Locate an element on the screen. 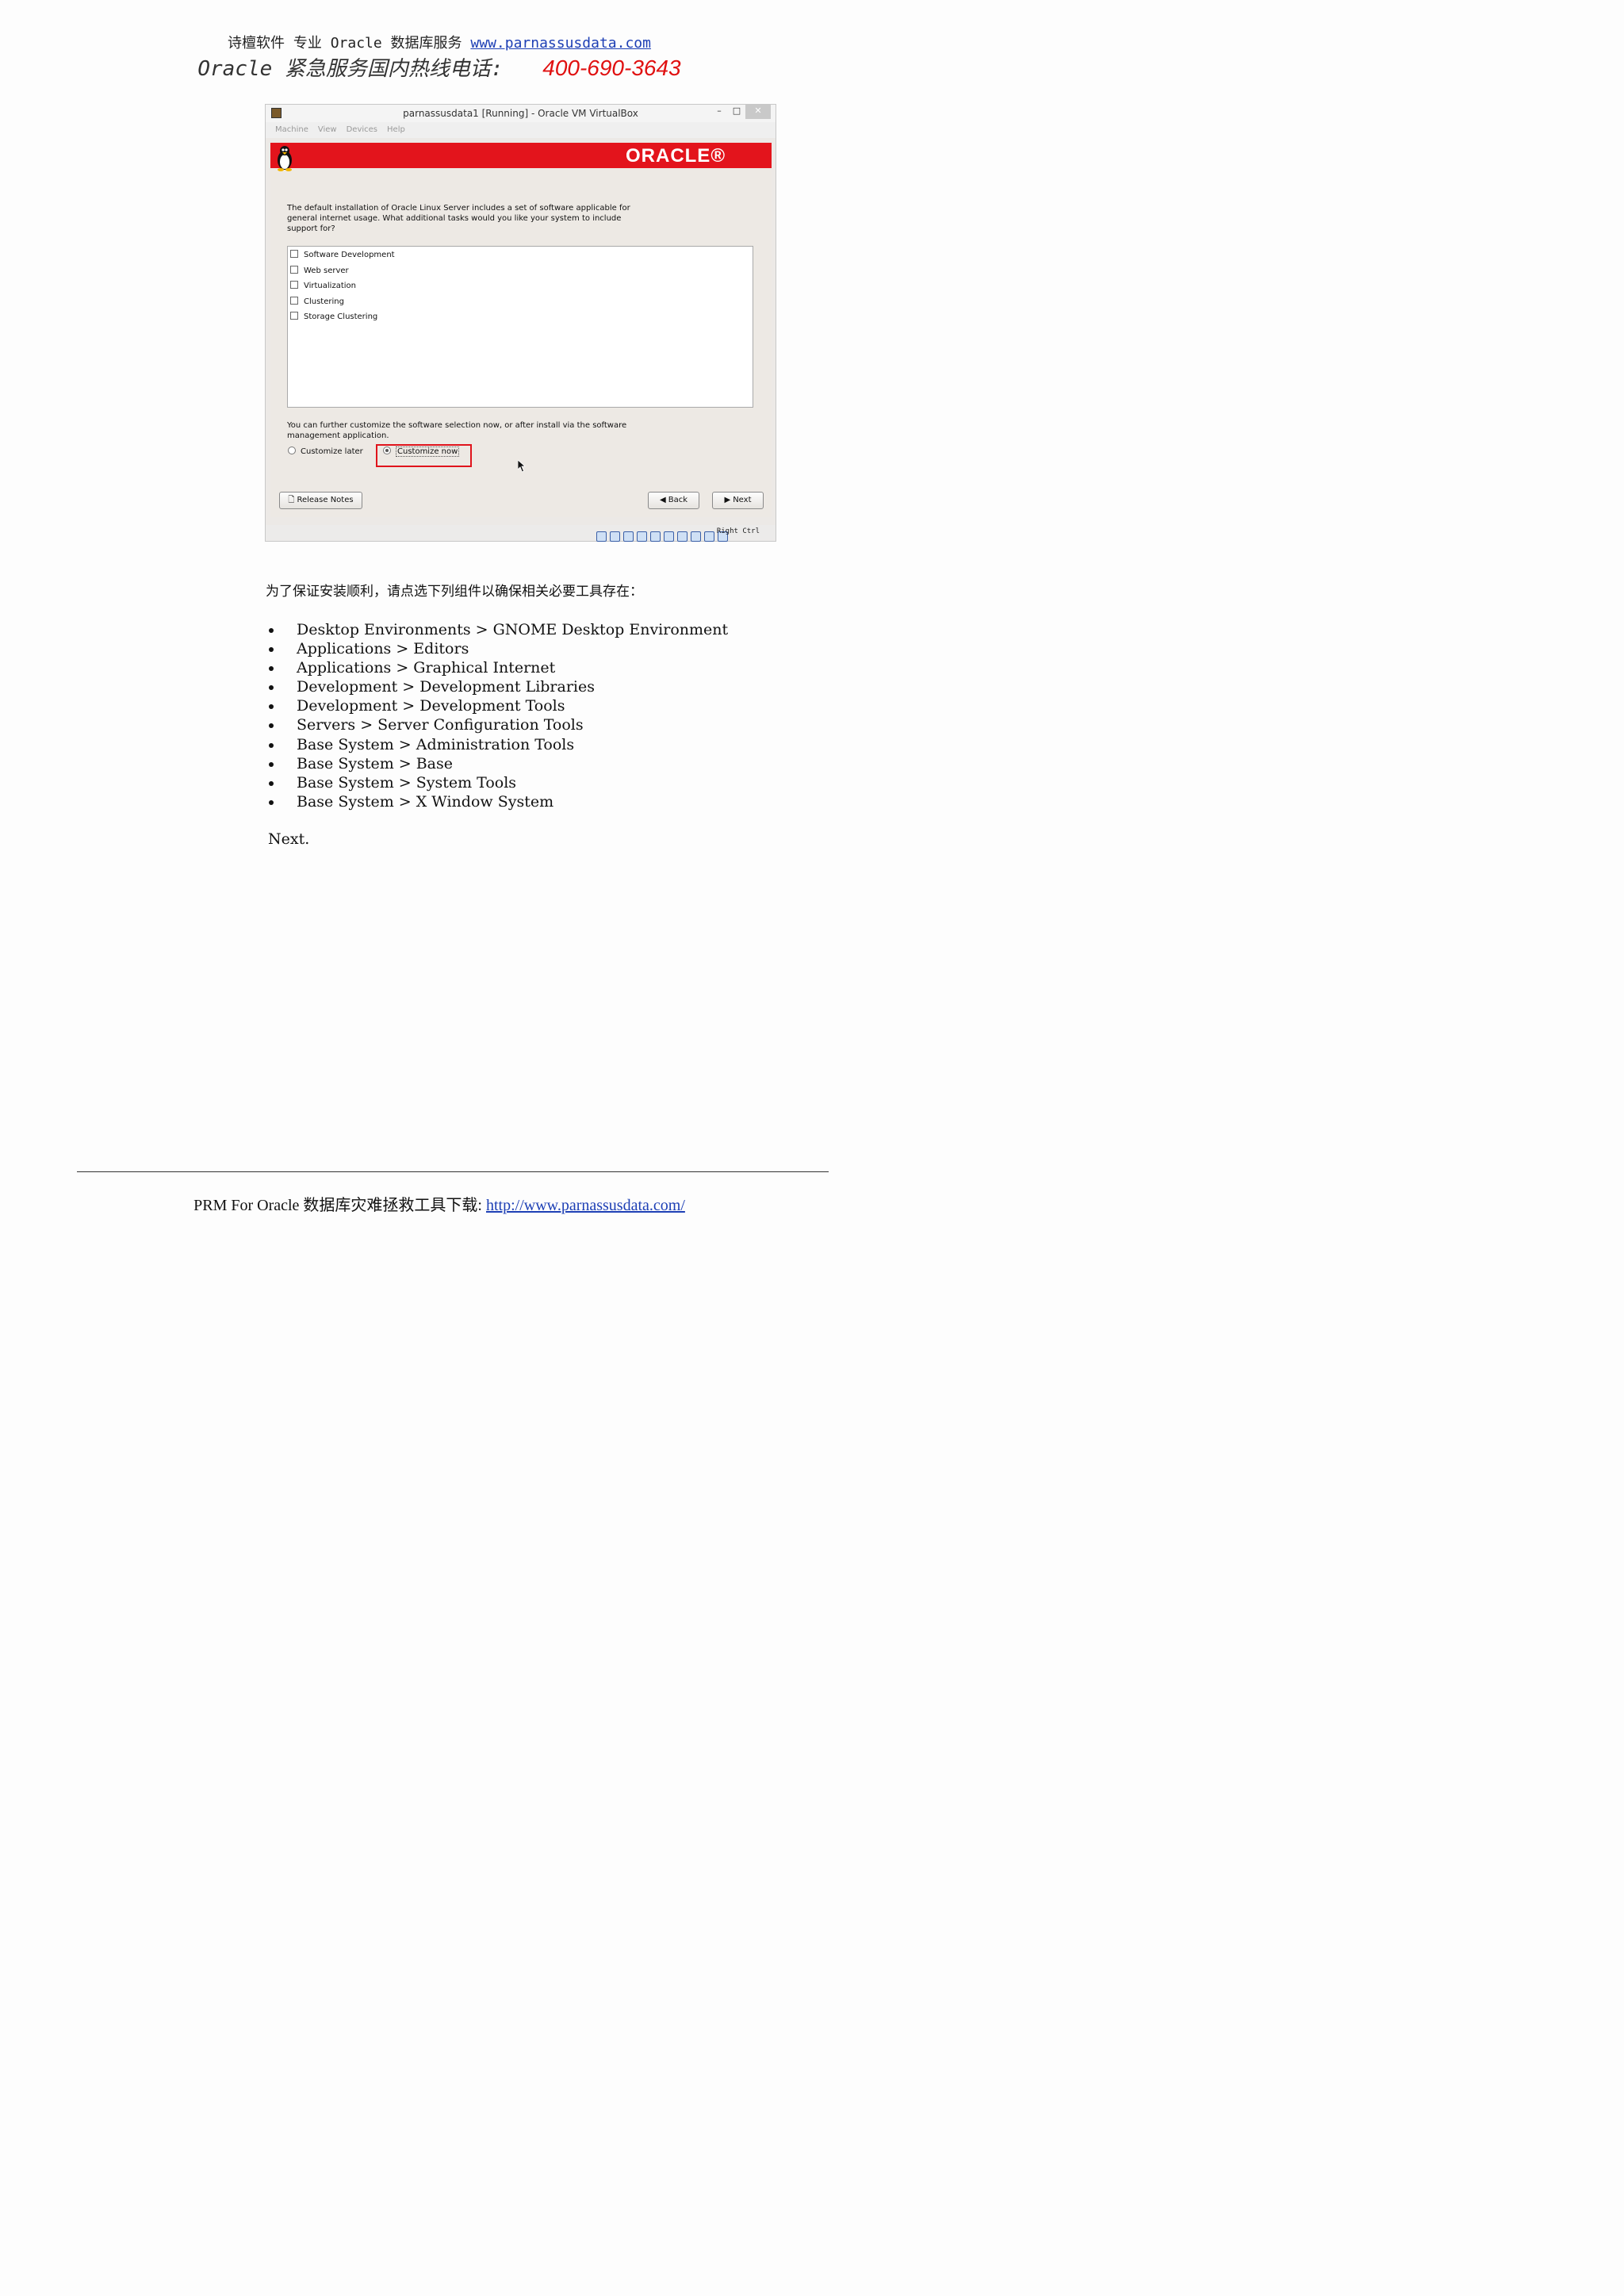 The image size is (1624, 2296). menu-machine: Machine is located at coordinates (291, 129).